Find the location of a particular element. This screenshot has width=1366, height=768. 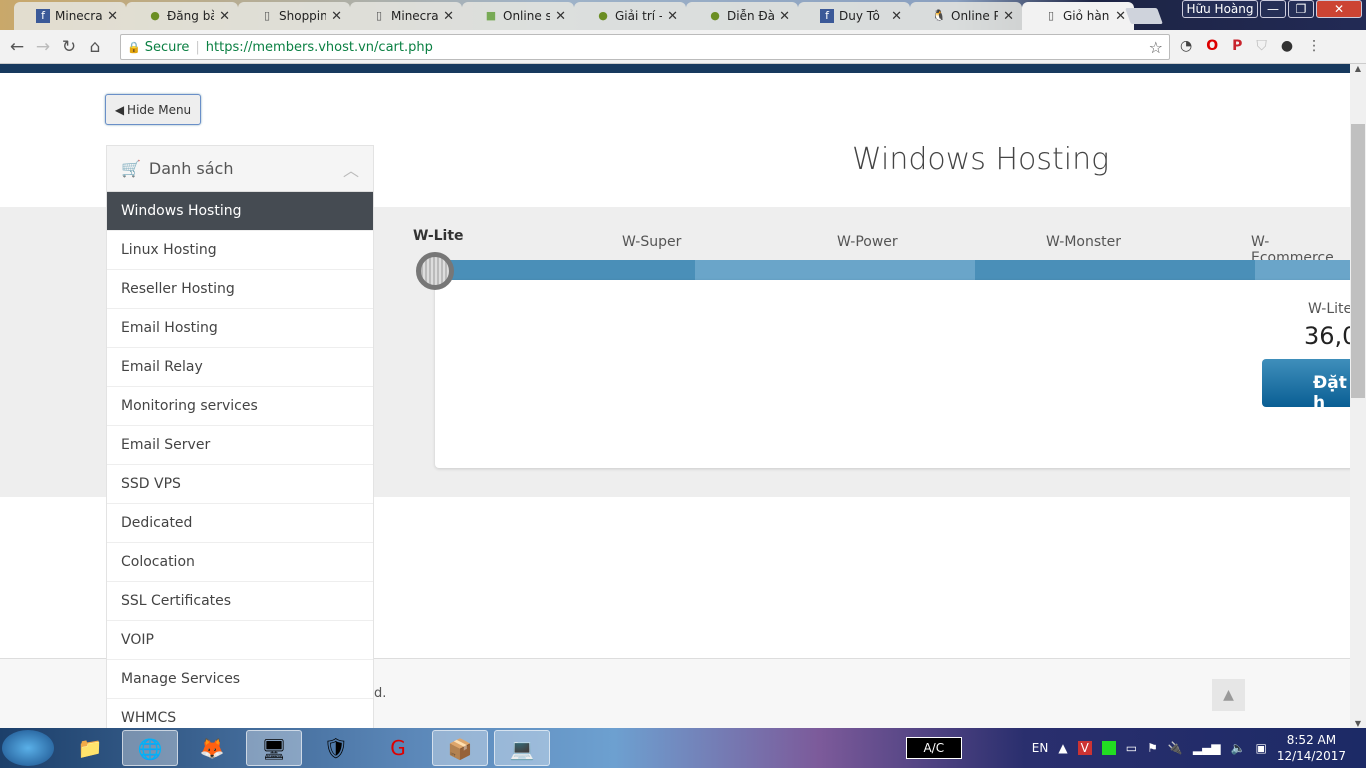

firefox-icon: 🦊 is located at coordinates (212, 748).